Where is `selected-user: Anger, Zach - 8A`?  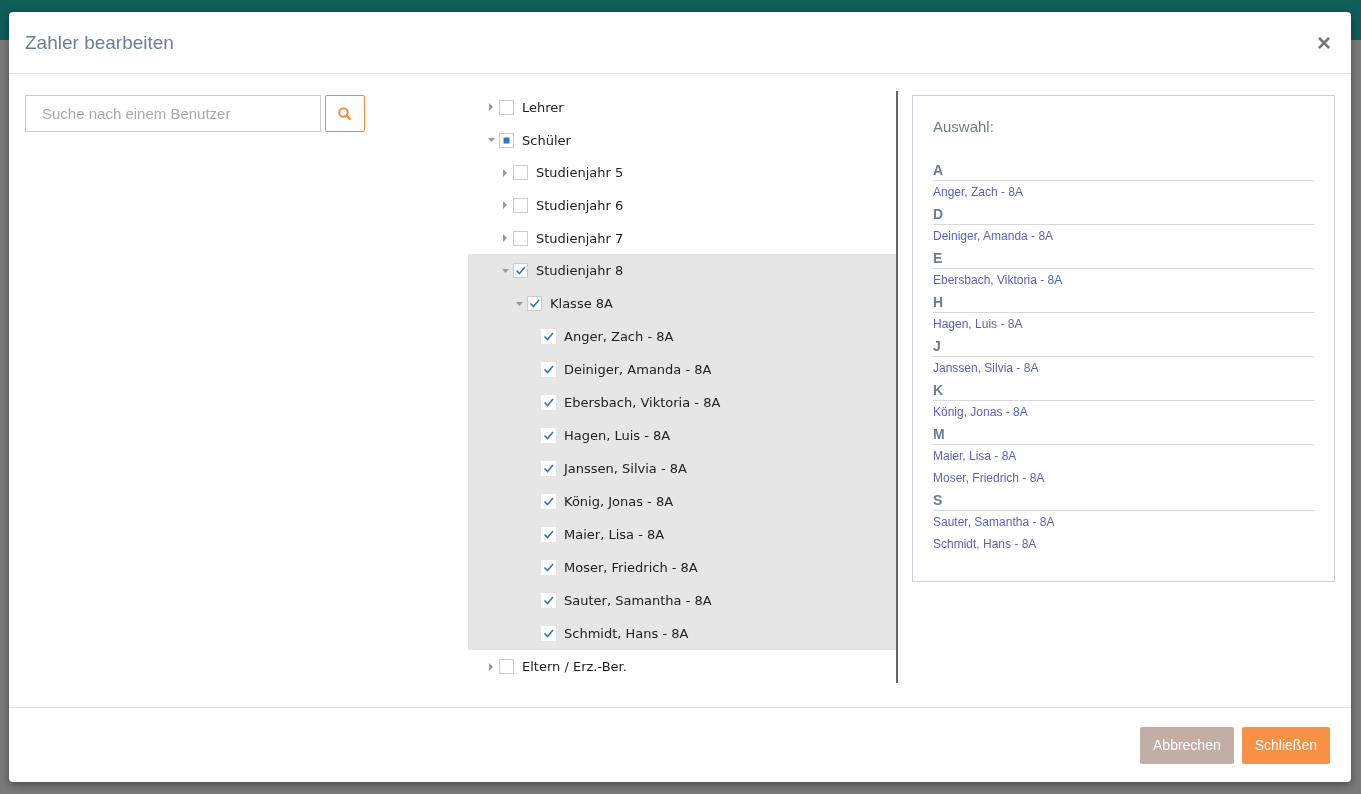
selected-user: Anger, Zach - 8A is located at coordinates (979, 192).